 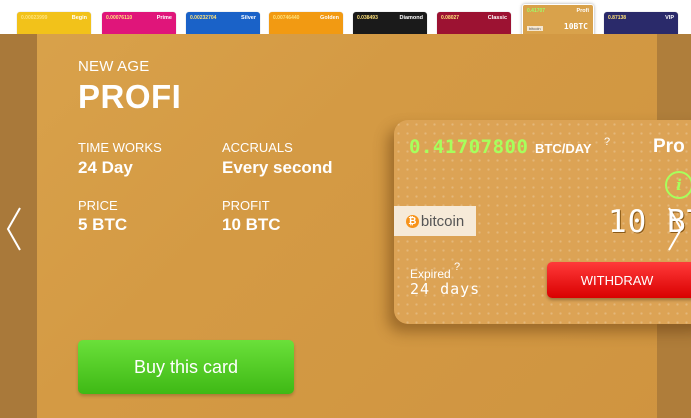 What do you see at coordinates (223, 23) in the screenshot?
I see `thumb-silver: 0.00232704 Silver` at bounding box center [223, 23].